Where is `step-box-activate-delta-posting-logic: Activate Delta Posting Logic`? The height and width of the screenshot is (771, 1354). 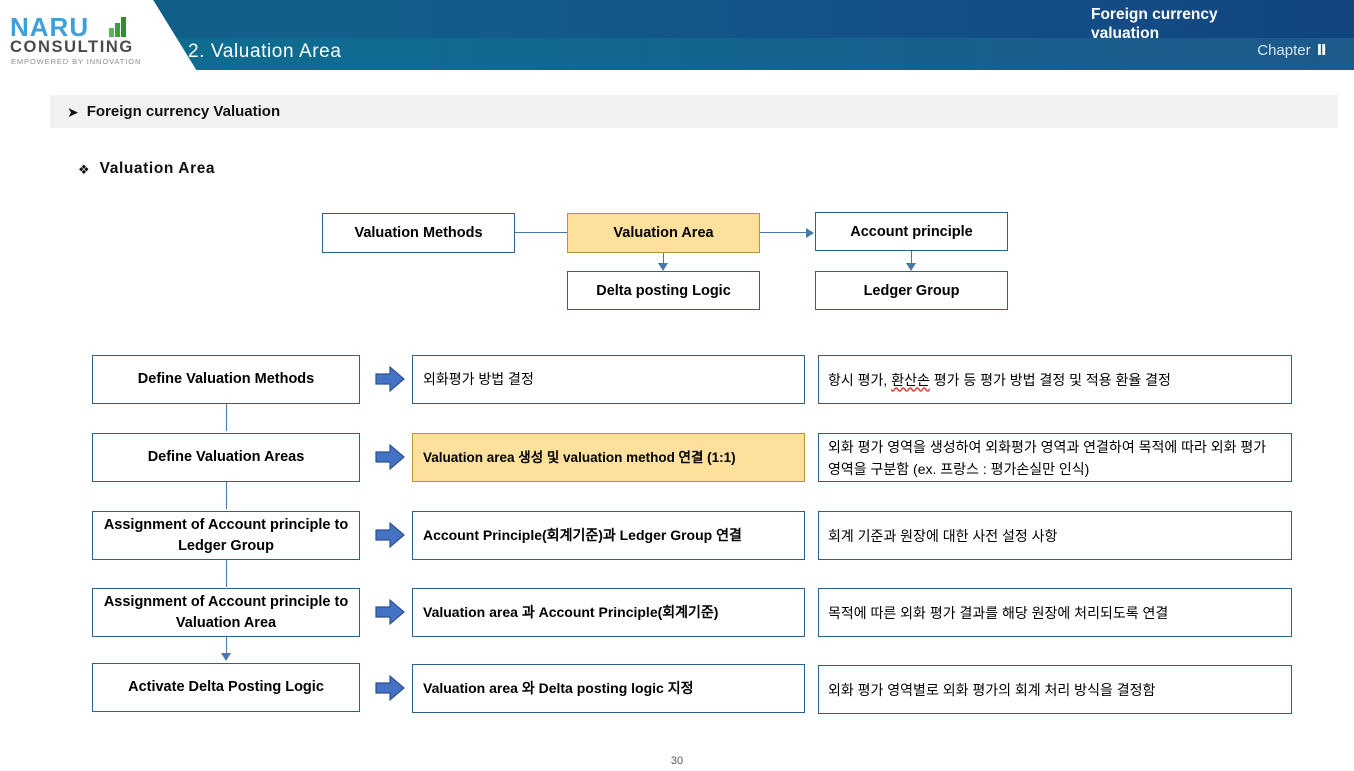
step-box-activate-delta-posting-logic: Activate Delta Posting Logic is located at coordinates (226, 687).